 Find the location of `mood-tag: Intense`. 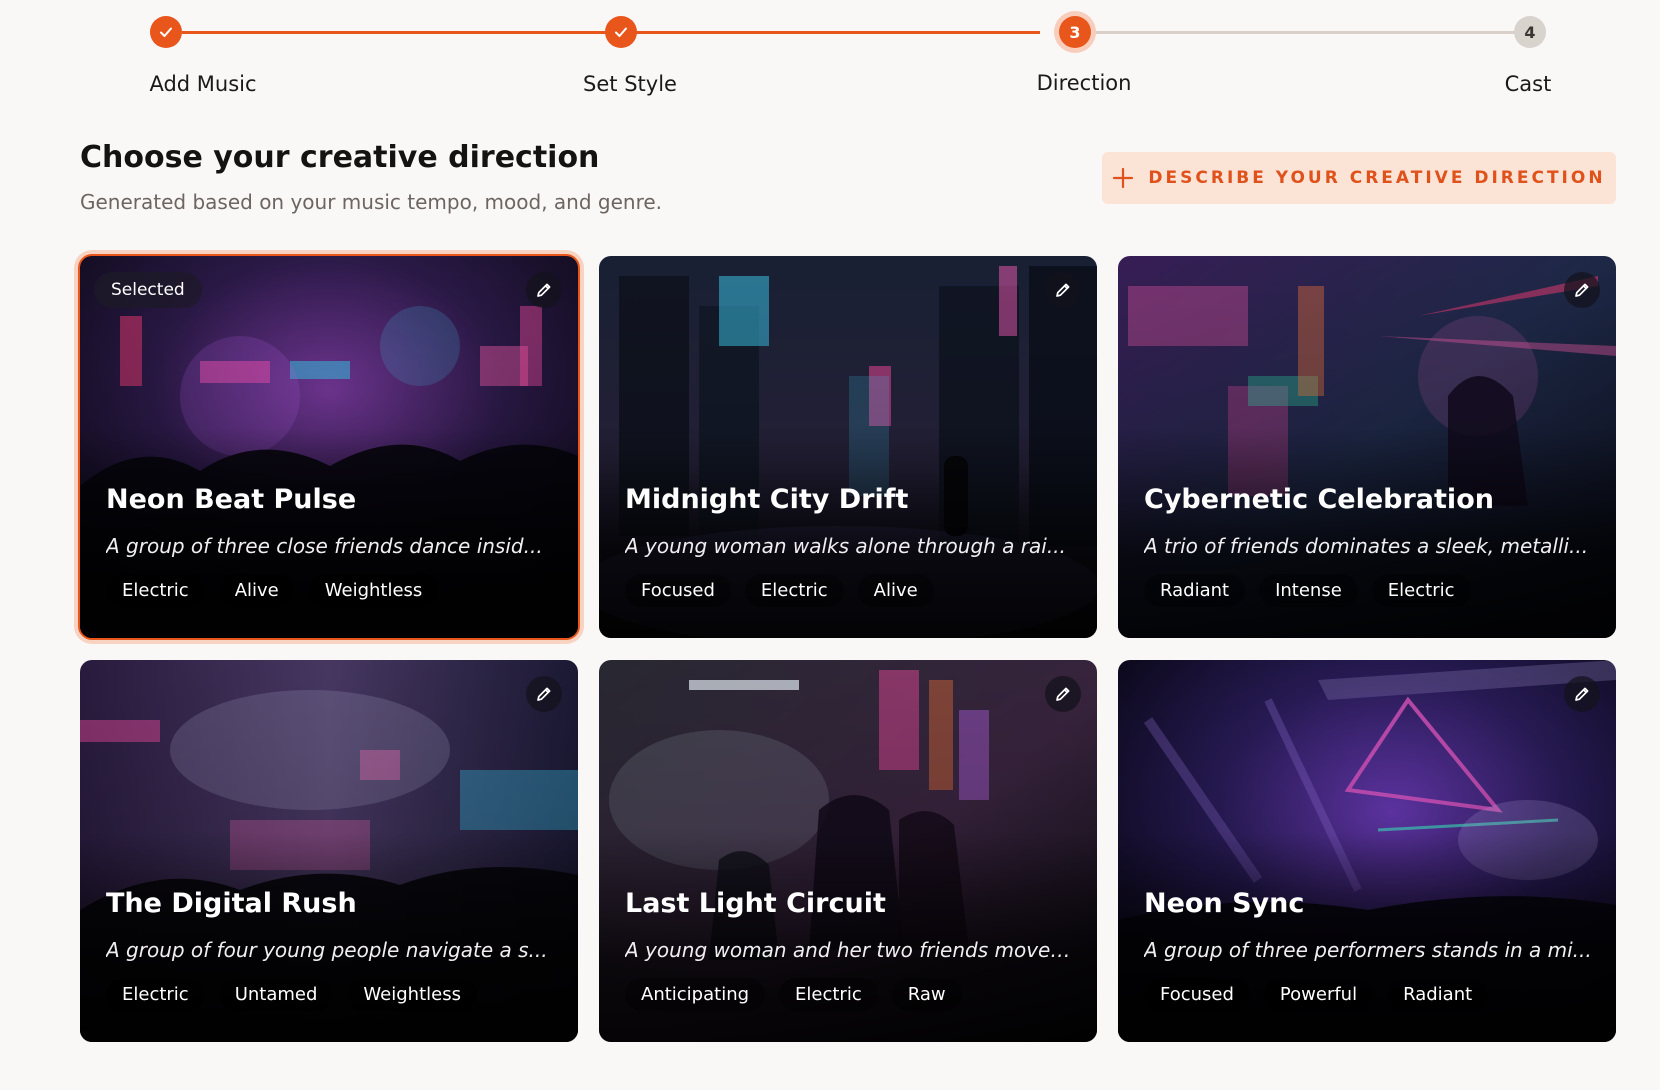

mood-tag: Intense is located at coordinates (1308, 590).